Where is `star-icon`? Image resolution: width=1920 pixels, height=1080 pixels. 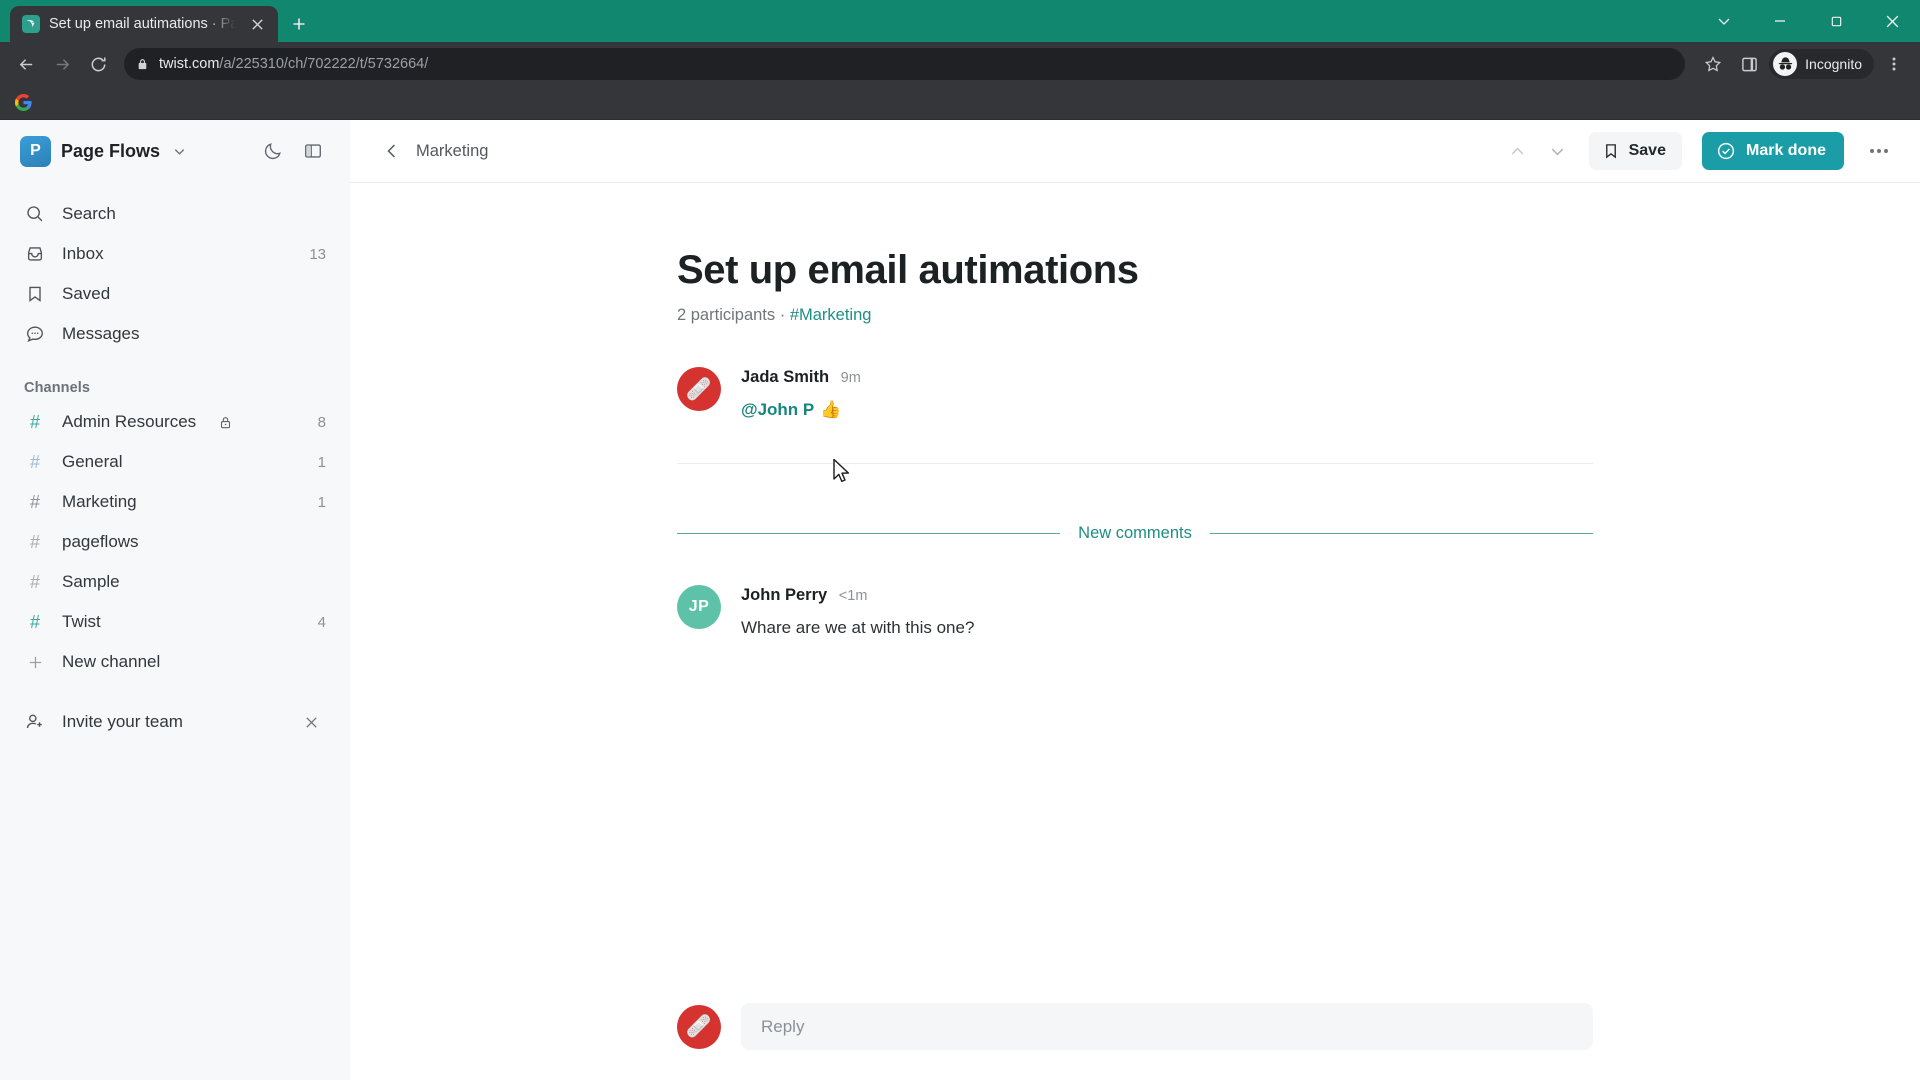
star-icon is located at coordinates (1713, 64).